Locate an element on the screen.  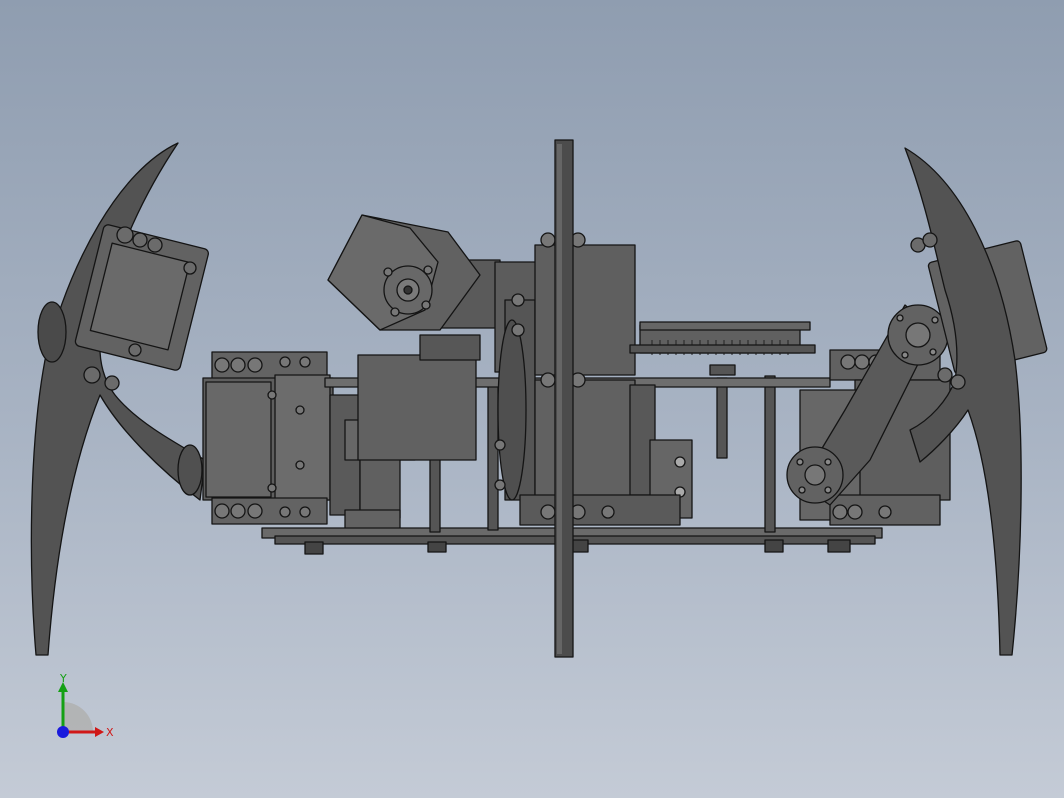
left-leg-claw is located at coordinates (118, 399).